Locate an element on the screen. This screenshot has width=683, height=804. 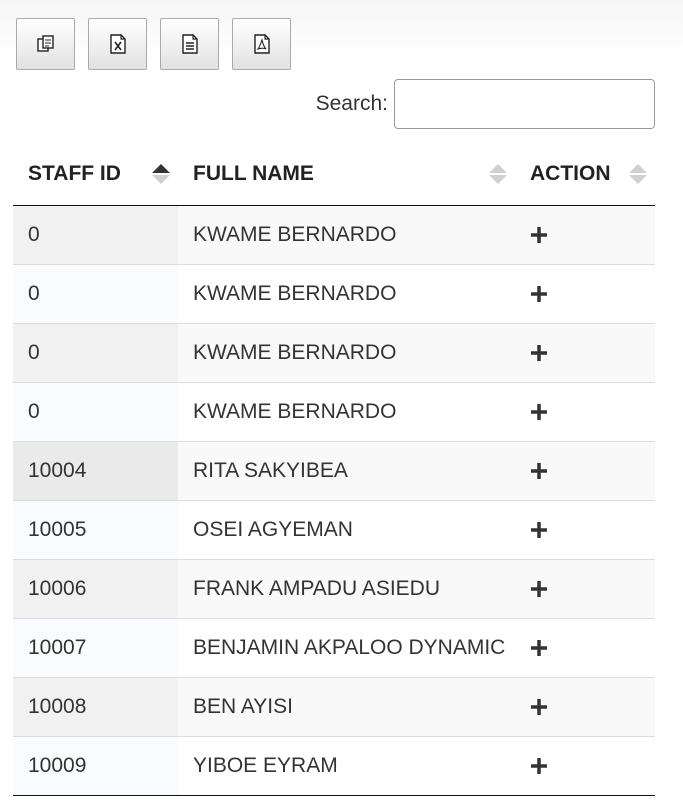
staff-id-cell: 10005 is located at coordinates (95, 530).